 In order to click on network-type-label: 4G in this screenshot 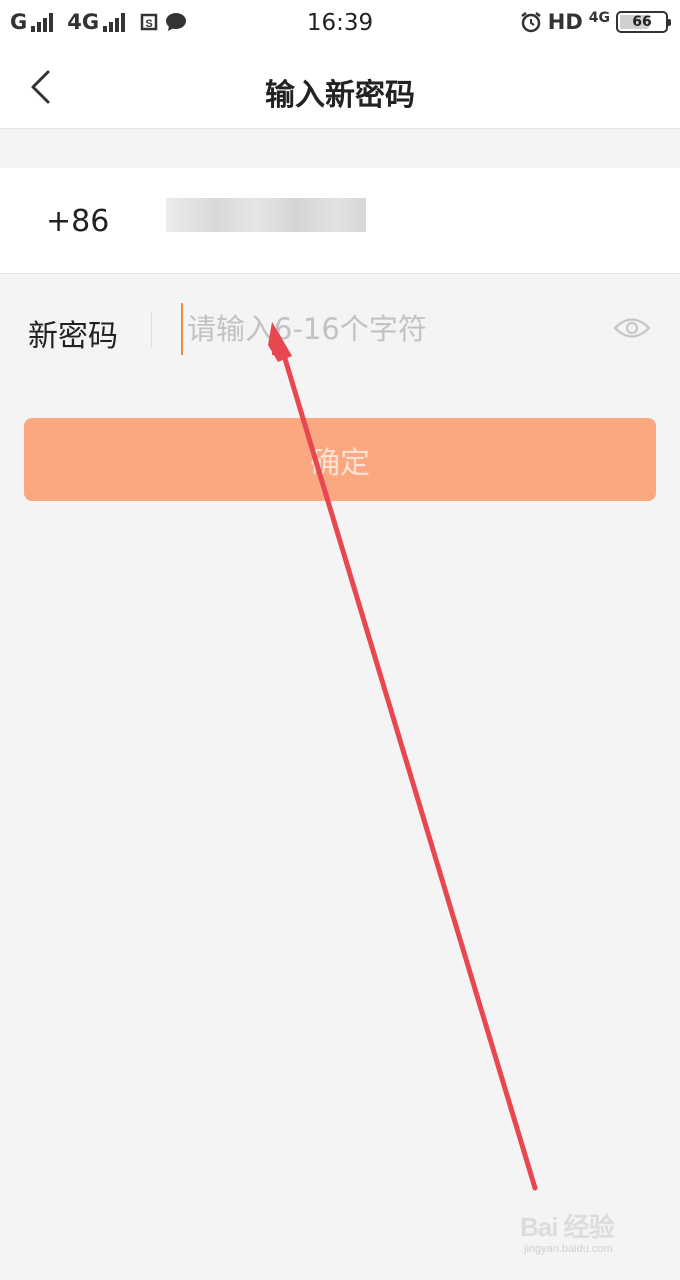, I will do `click(599, 18)`.